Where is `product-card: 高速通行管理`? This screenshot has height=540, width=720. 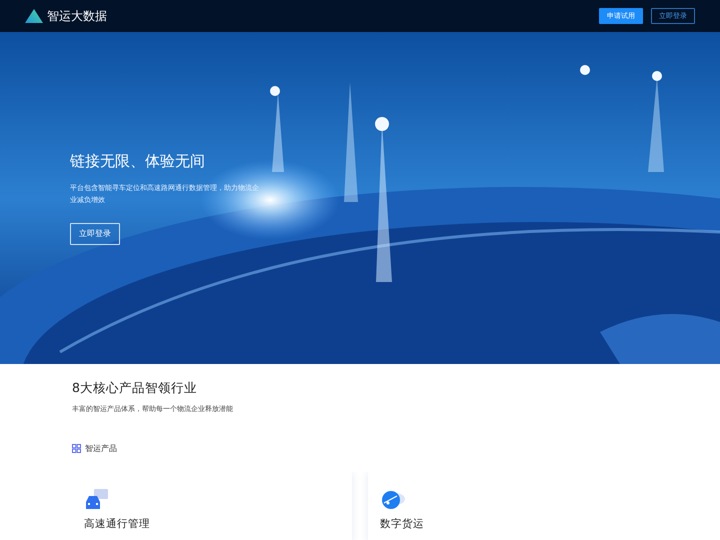
product-card: 高速通行管理 is located at coordinates (212, 506).